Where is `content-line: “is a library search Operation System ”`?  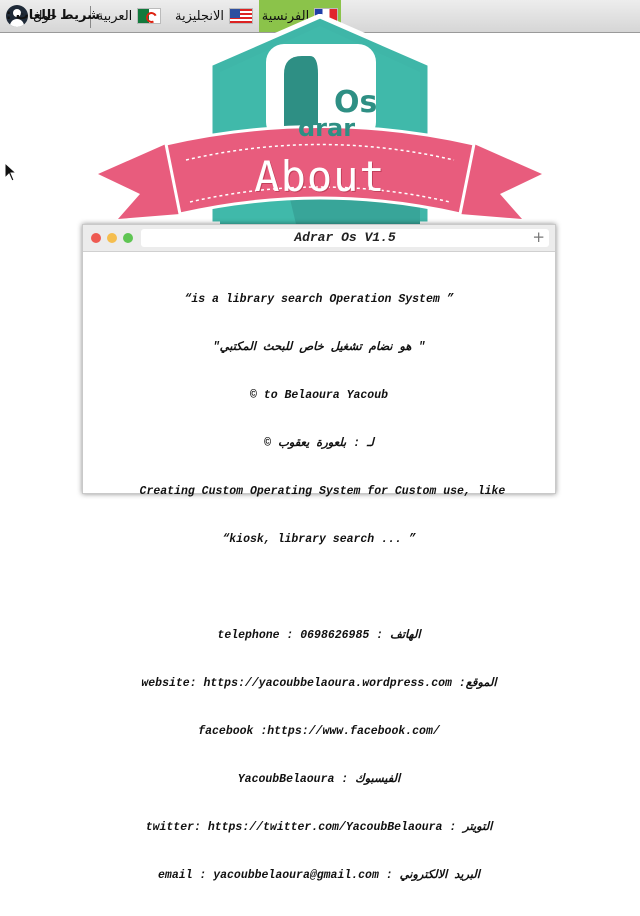 content-line: “is a library search Operation System ” is located at coordinates (319, 299).